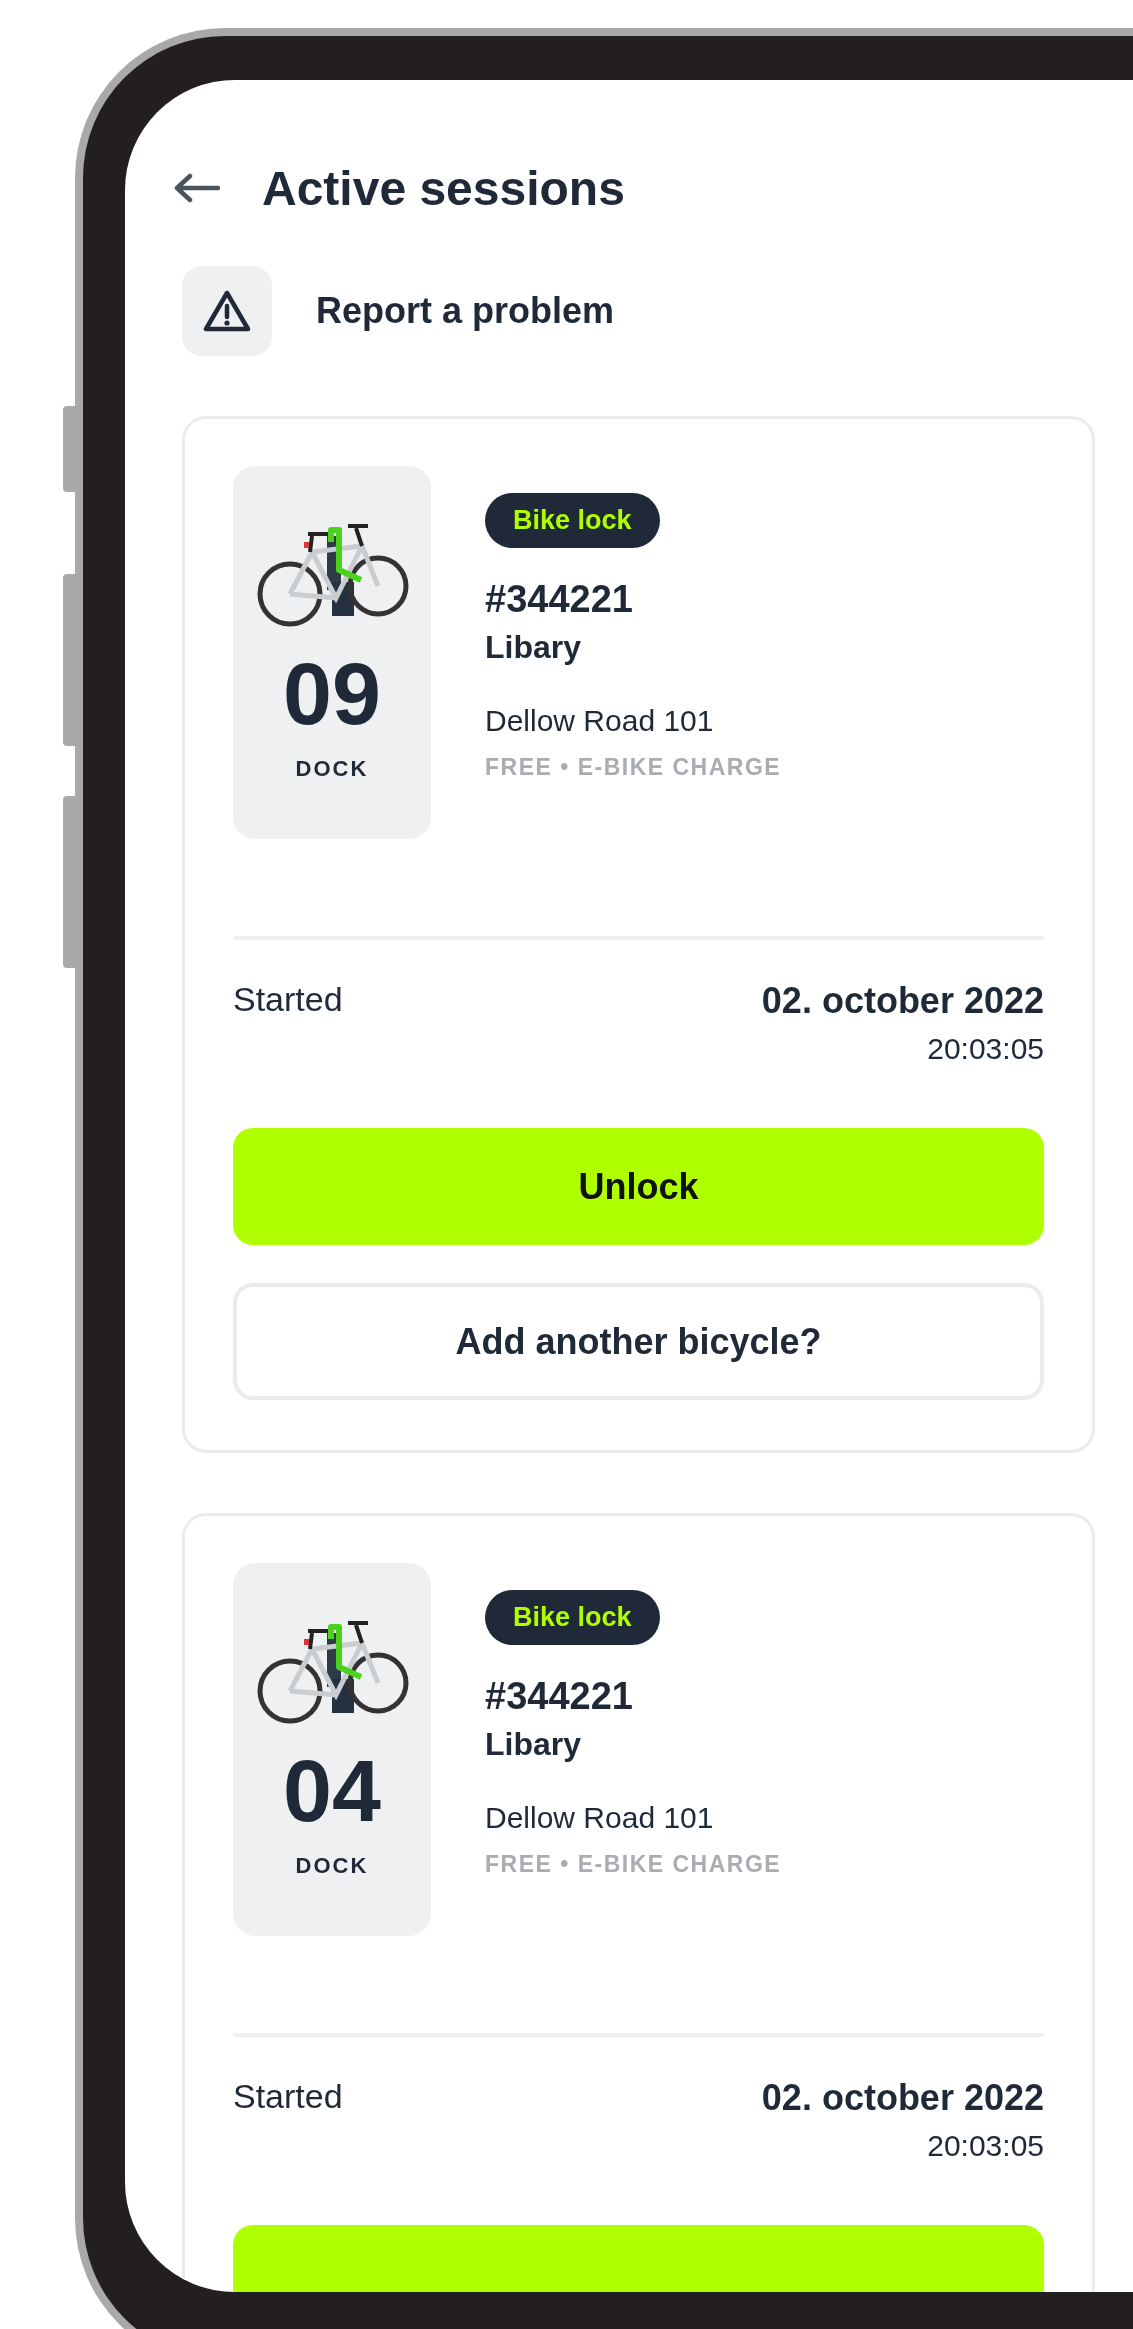 This screenshot has height=2329, width=1133. I want to click on report-problem-button, so click(227, 311).